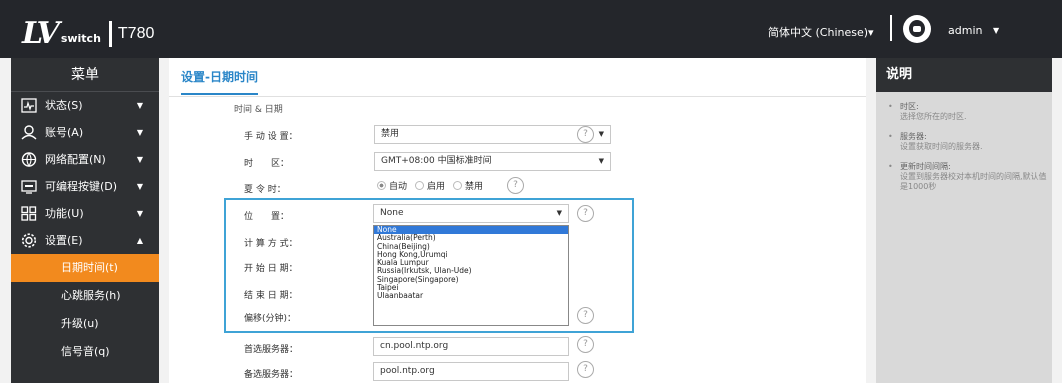  Describe the element at coordinates (81, 186) in the screenshot. I see `sidebar-item-label: 可编程按键(D)` at that location.